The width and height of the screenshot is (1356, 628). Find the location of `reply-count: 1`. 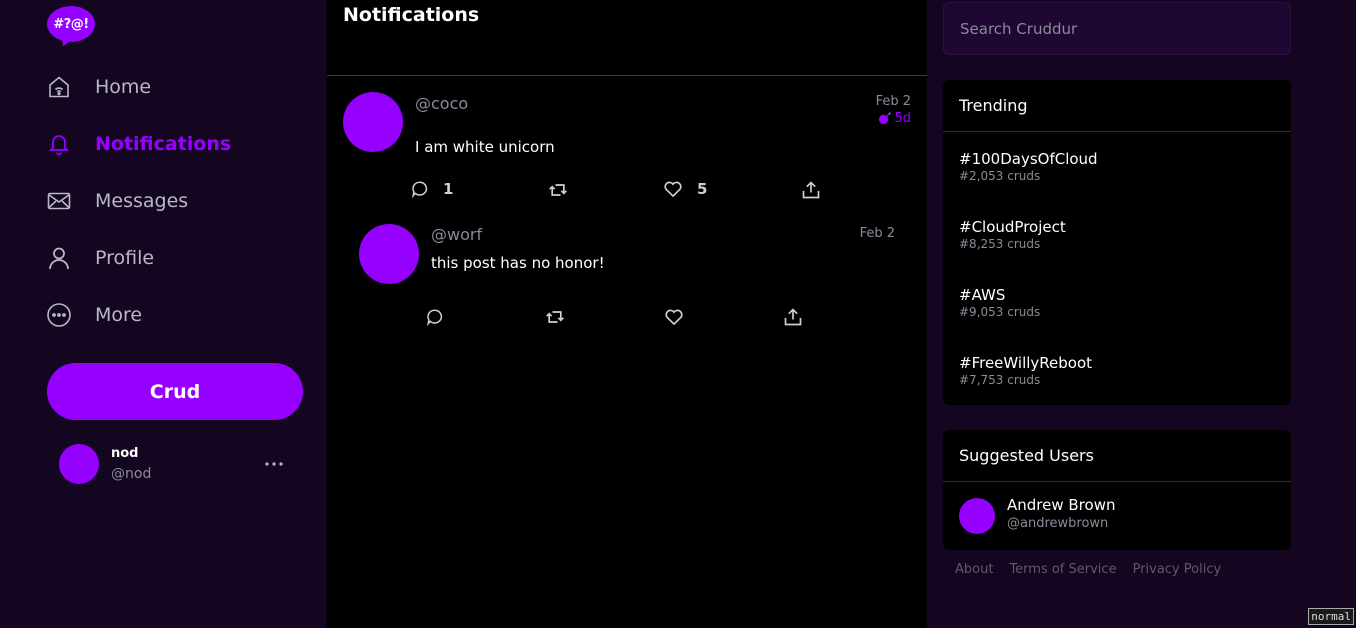

reply-count: 1 is located at coordinates (448, 189).